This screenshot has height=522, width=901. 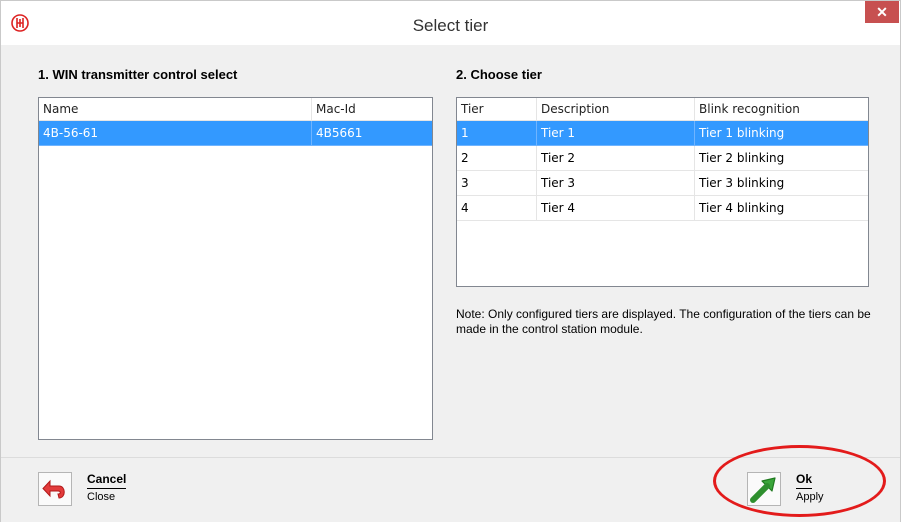 I want to click on close-button: ✕, so click(x=882, y=12).